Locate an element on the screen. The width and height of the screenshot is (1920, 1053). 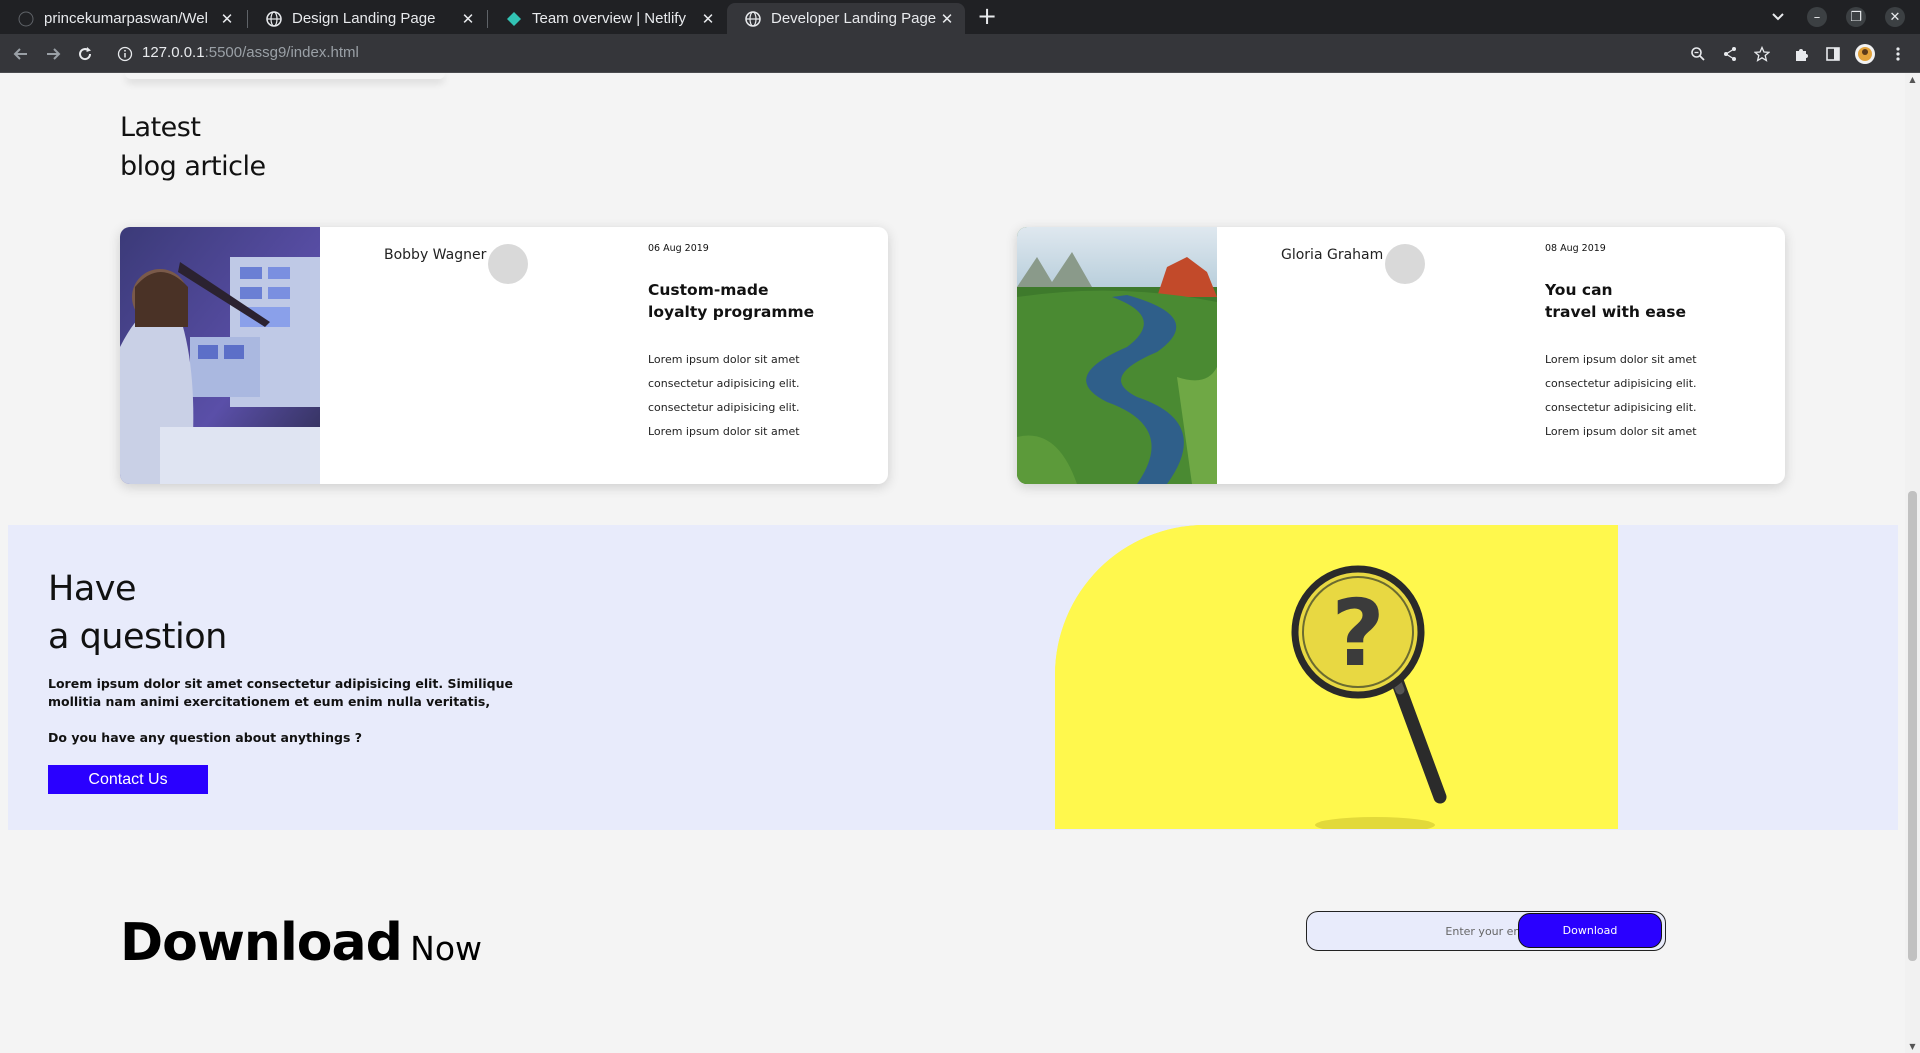
zoom-icon is located at coordinates (1698, 54).